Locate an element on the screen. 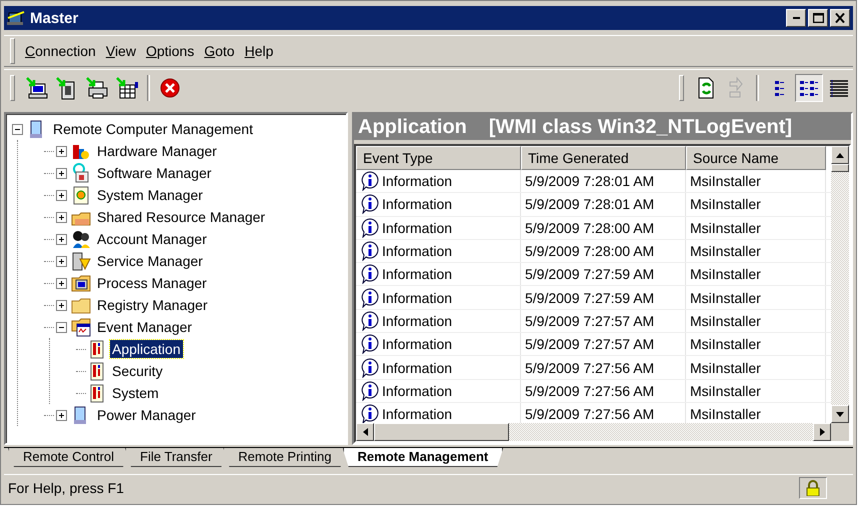 The image size is (865, 510). minimize-button is located at coordinates (796, 18).